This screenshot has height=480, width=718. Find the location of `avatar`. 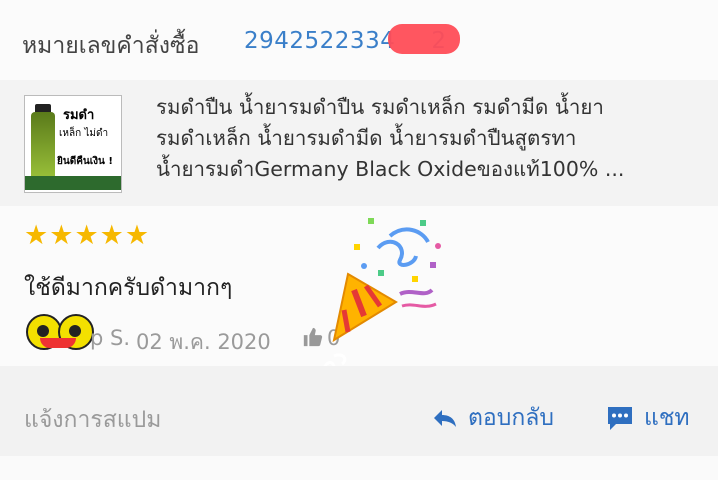

avatar is located at coordinates (57, 332).